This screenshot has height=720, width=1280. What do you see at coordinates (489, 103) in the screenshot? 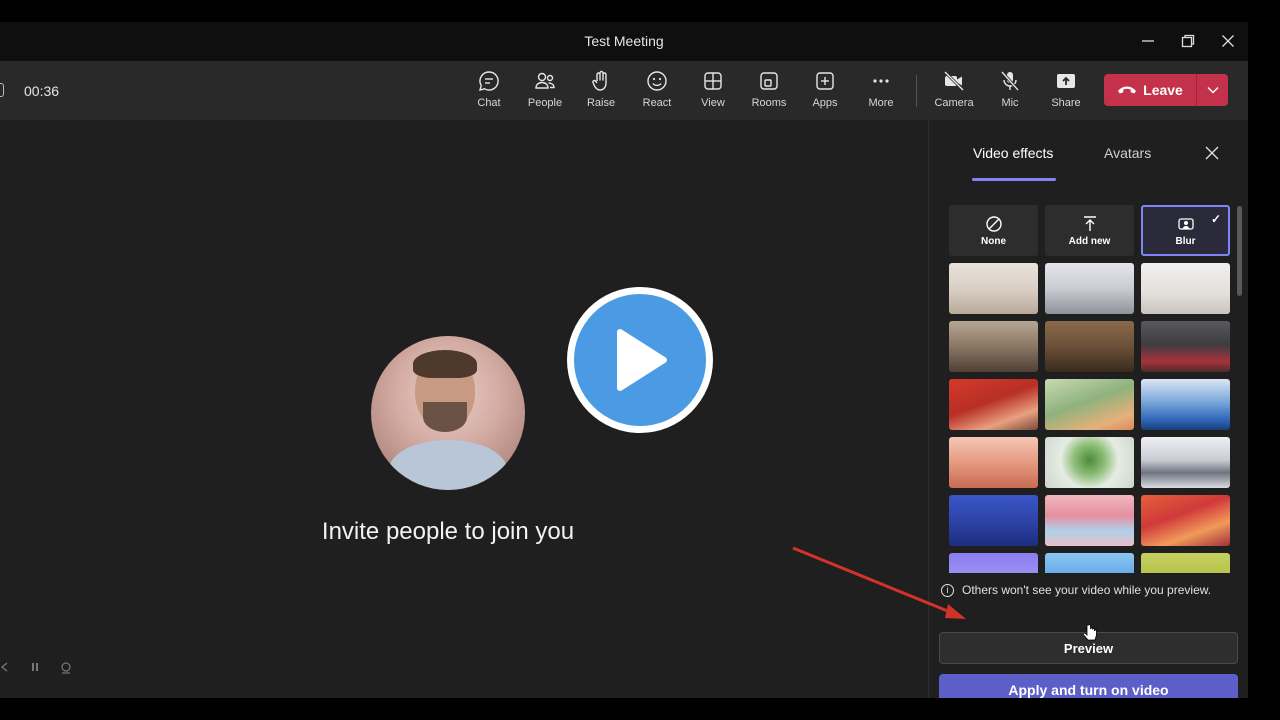
I see `chat-label: Chat` at bounding box center [489, 103].